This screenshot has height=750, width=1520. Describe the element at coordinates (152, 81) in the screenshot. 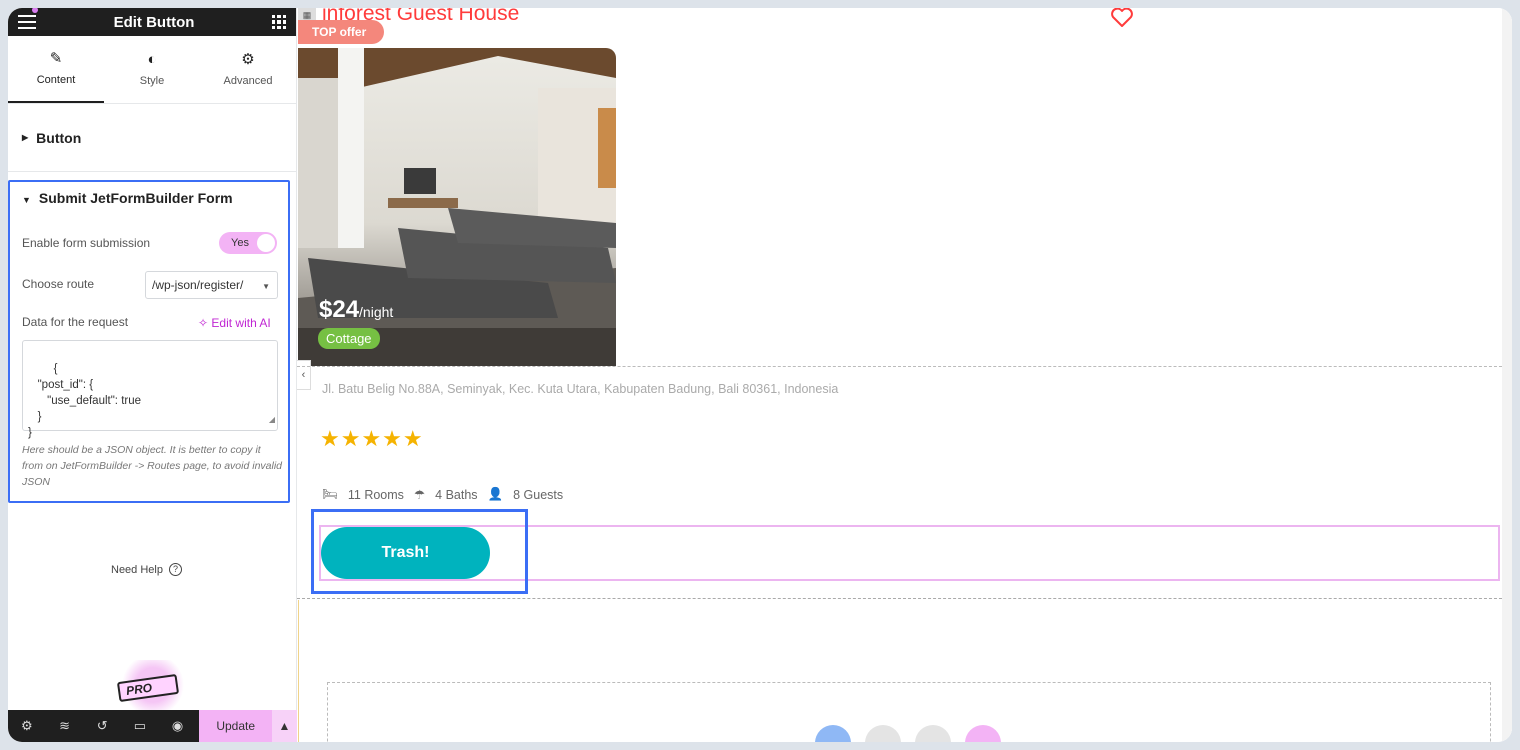

I see `tab-label: Style` at that location.